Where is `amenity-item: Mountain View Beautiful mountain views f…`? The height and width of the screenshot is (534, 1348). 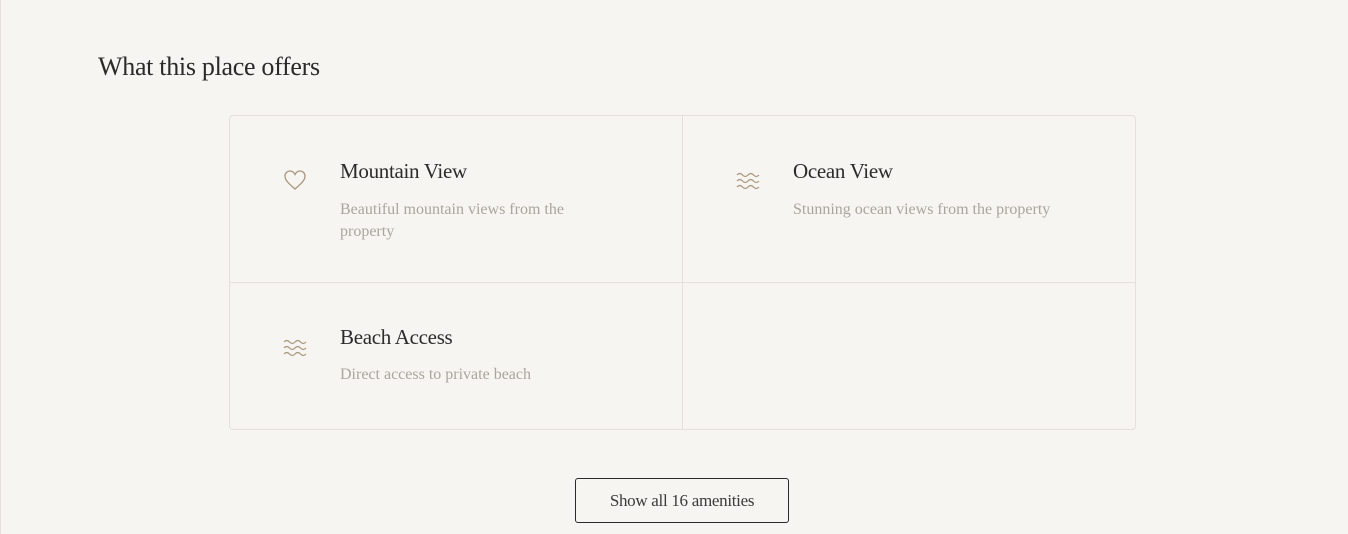 amenity-item: Mountain View Beautiful mountain views f… is located at coordinates (456, 199).